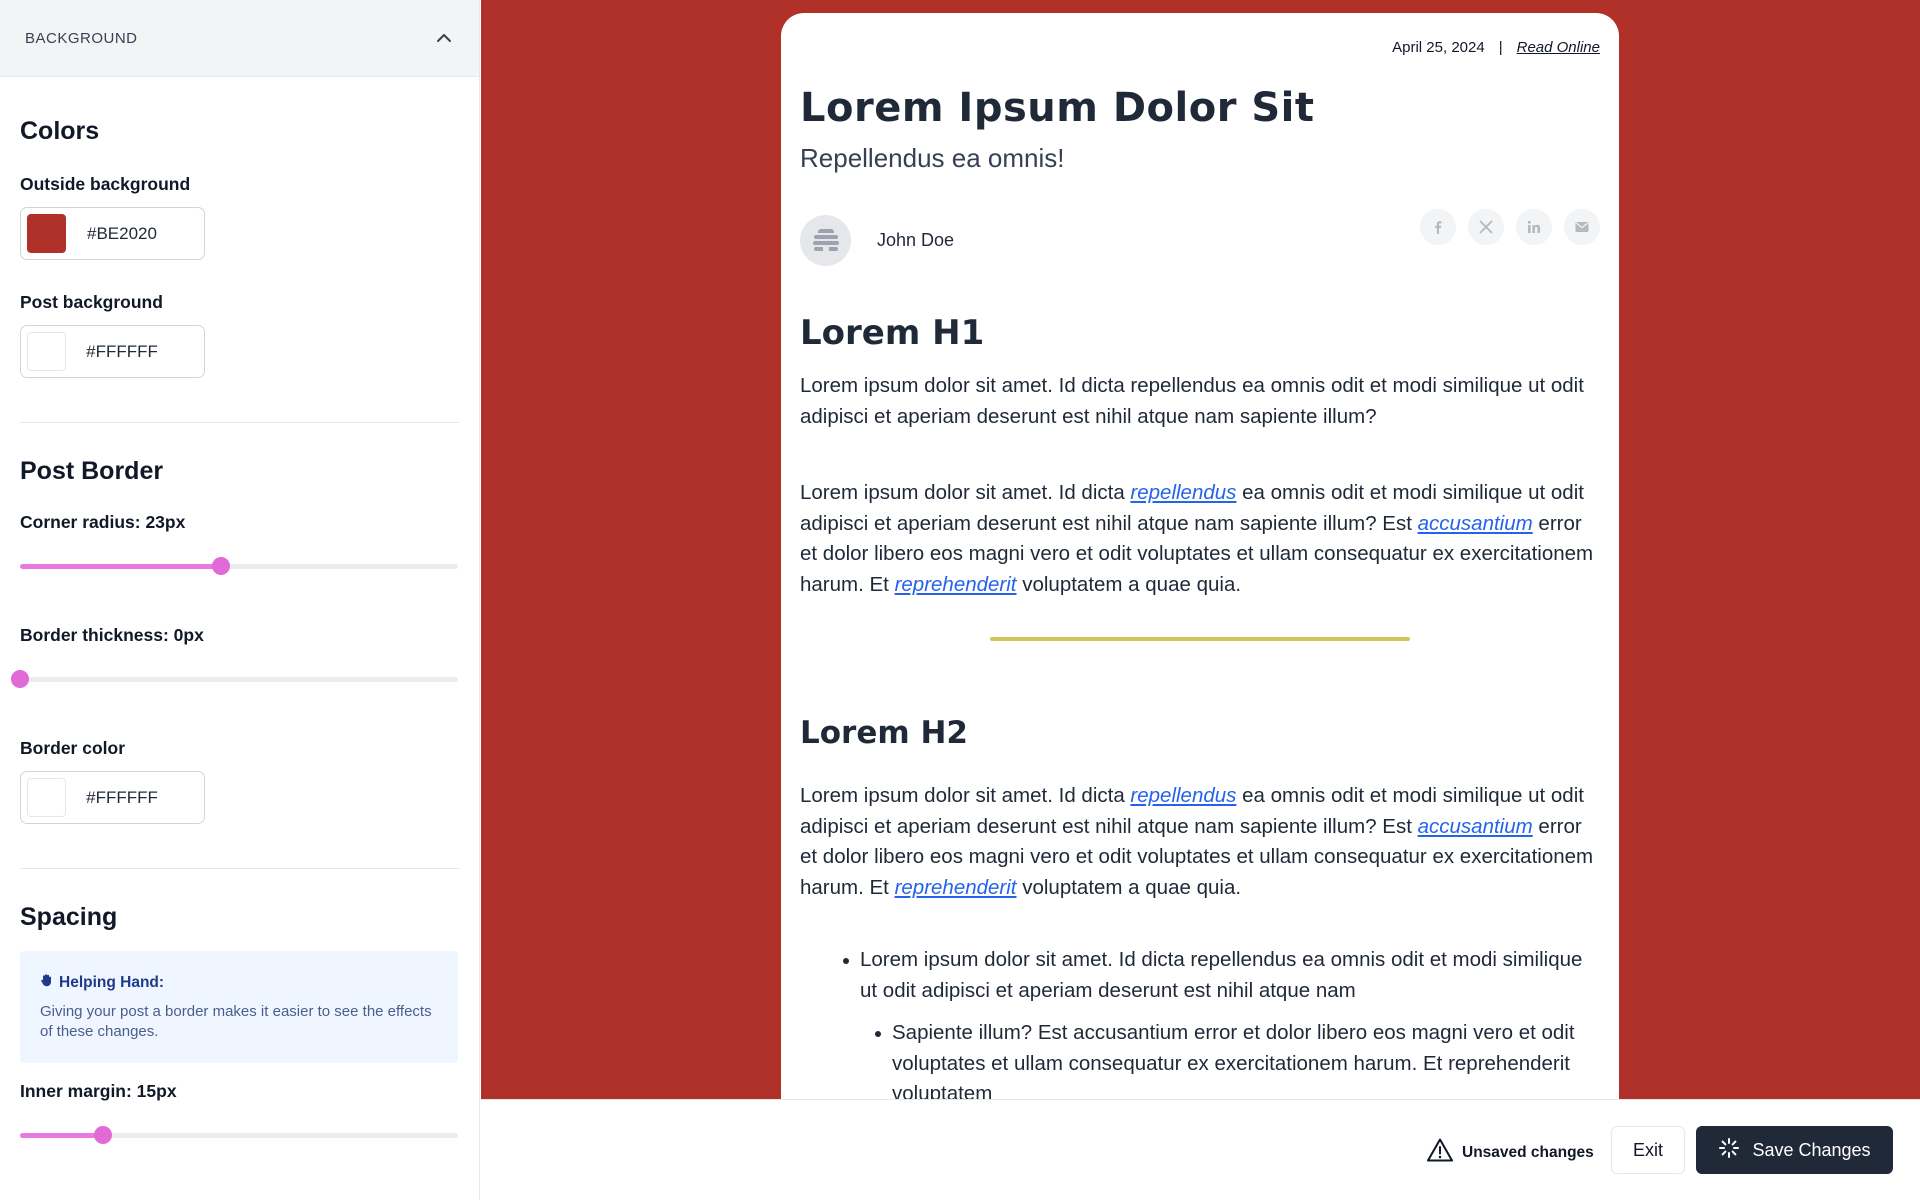 The height and width of the screenshot is (1200, 1920). I want to click on post-background-value: #FFFFFF, so click(135, 352).